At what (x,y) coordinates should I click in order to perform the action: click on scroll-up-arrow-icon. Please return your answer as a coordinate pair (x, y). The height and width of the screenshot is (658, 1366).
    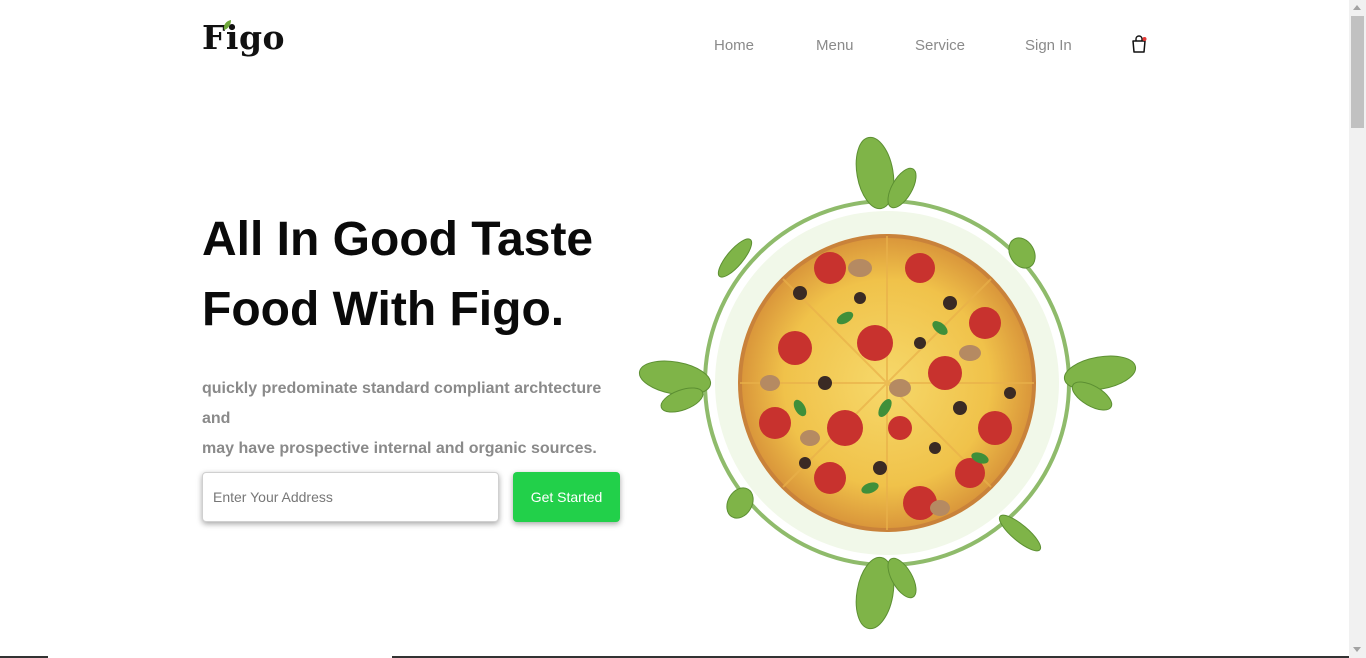
    Looking at the image, I should click on (1357, 7).